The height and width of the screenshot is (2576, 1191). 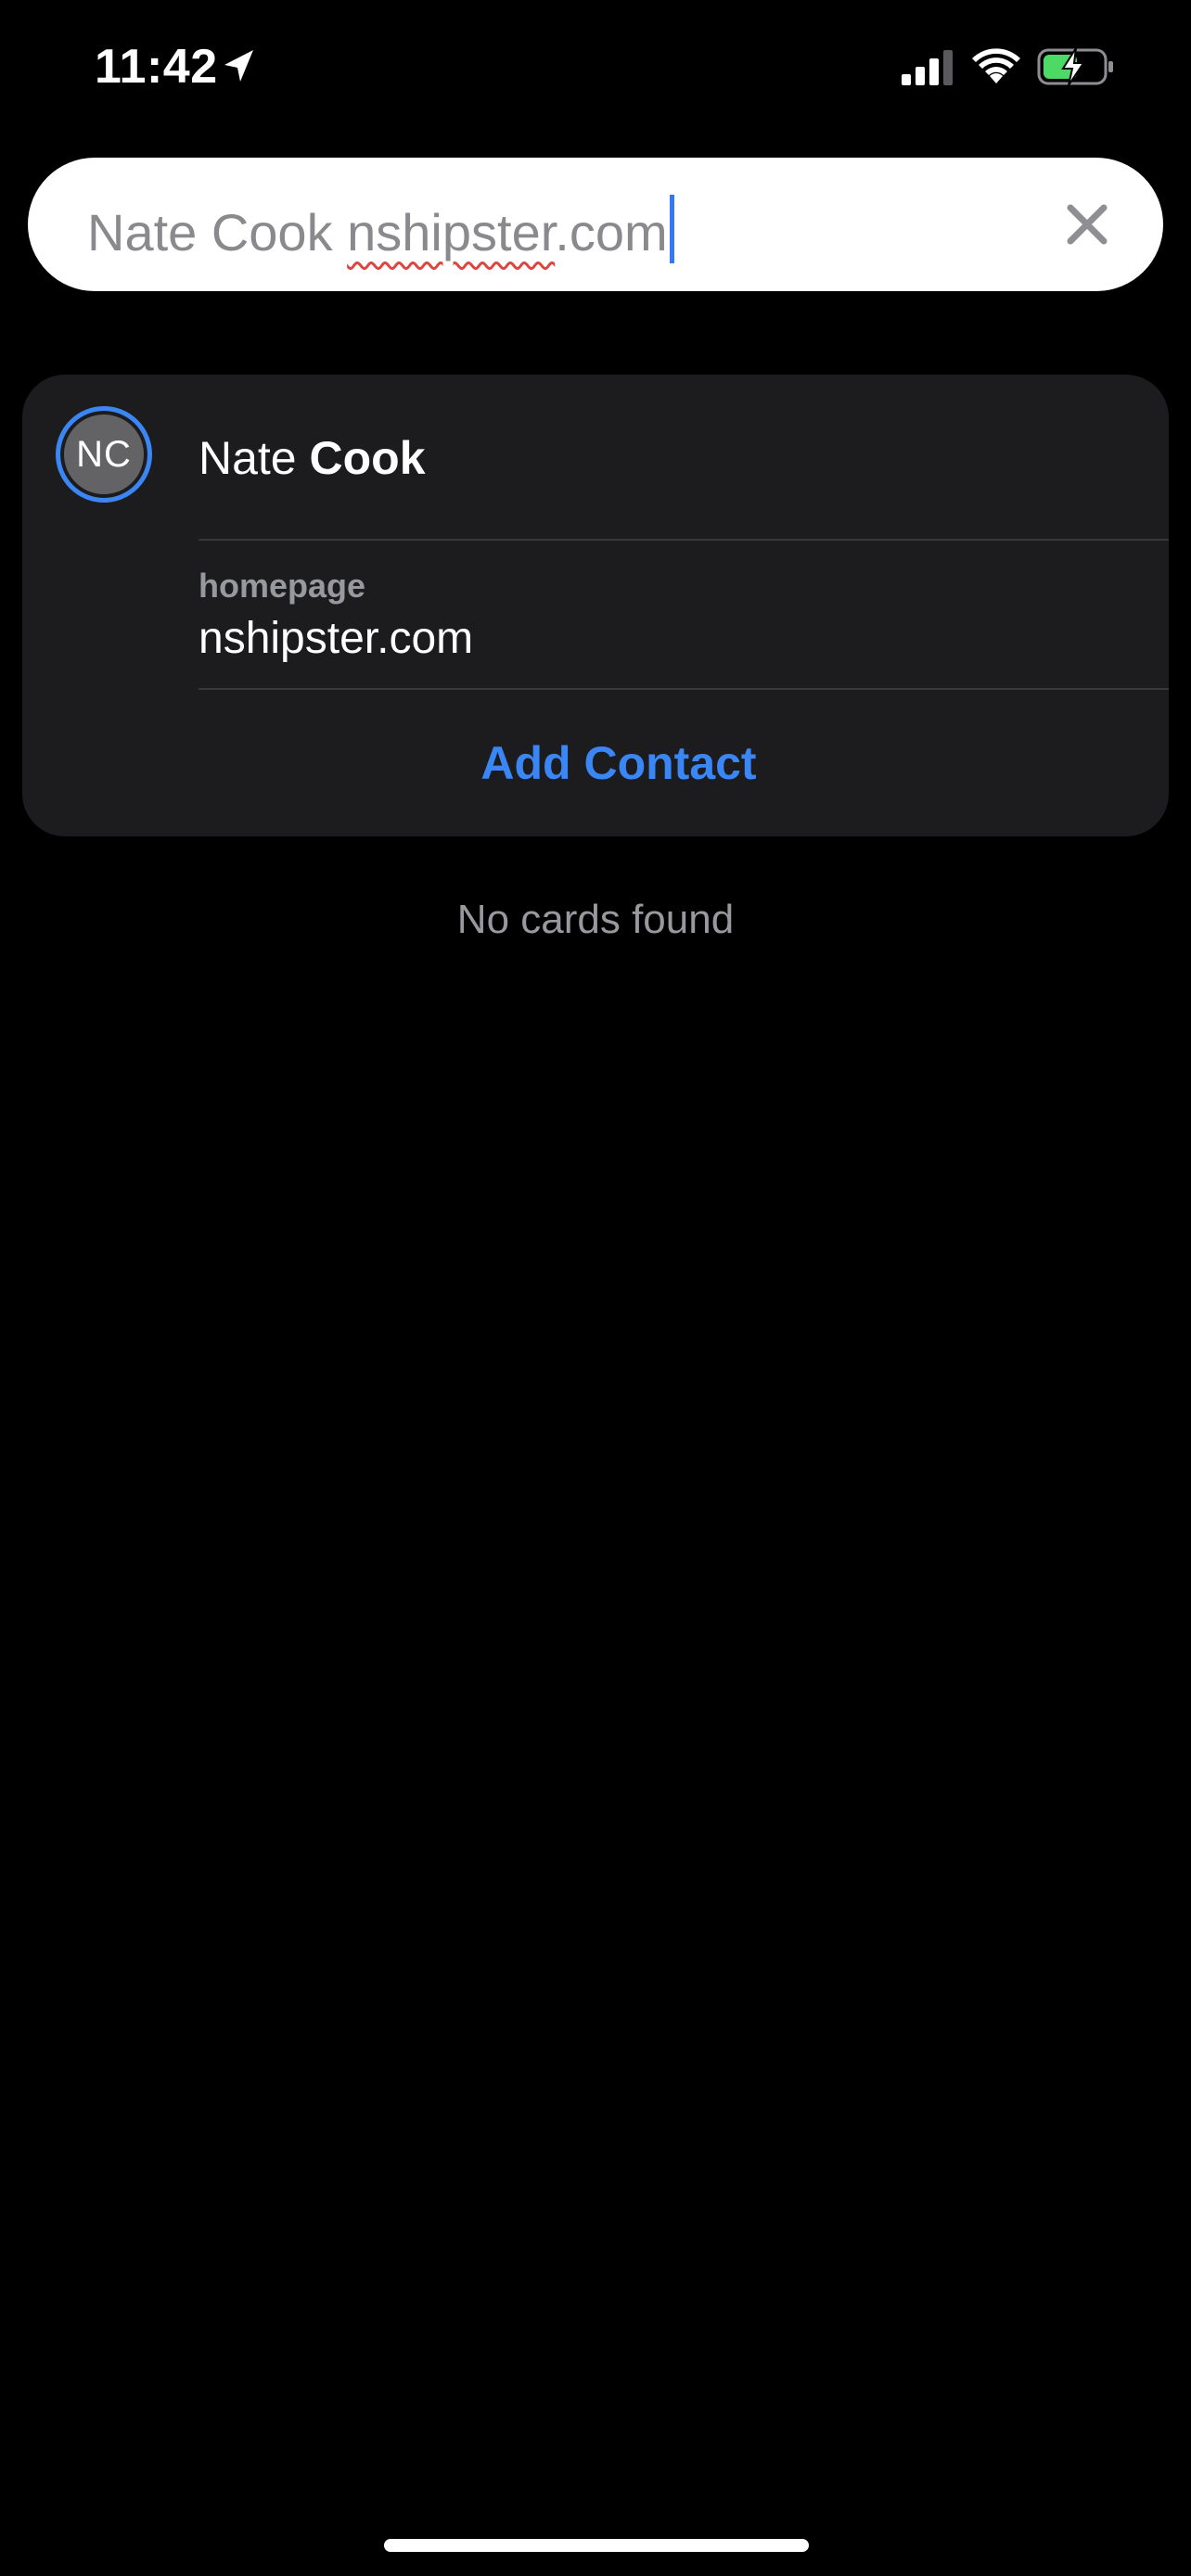 I want to click on location-arrow-icon, so click(x=238, y=66).